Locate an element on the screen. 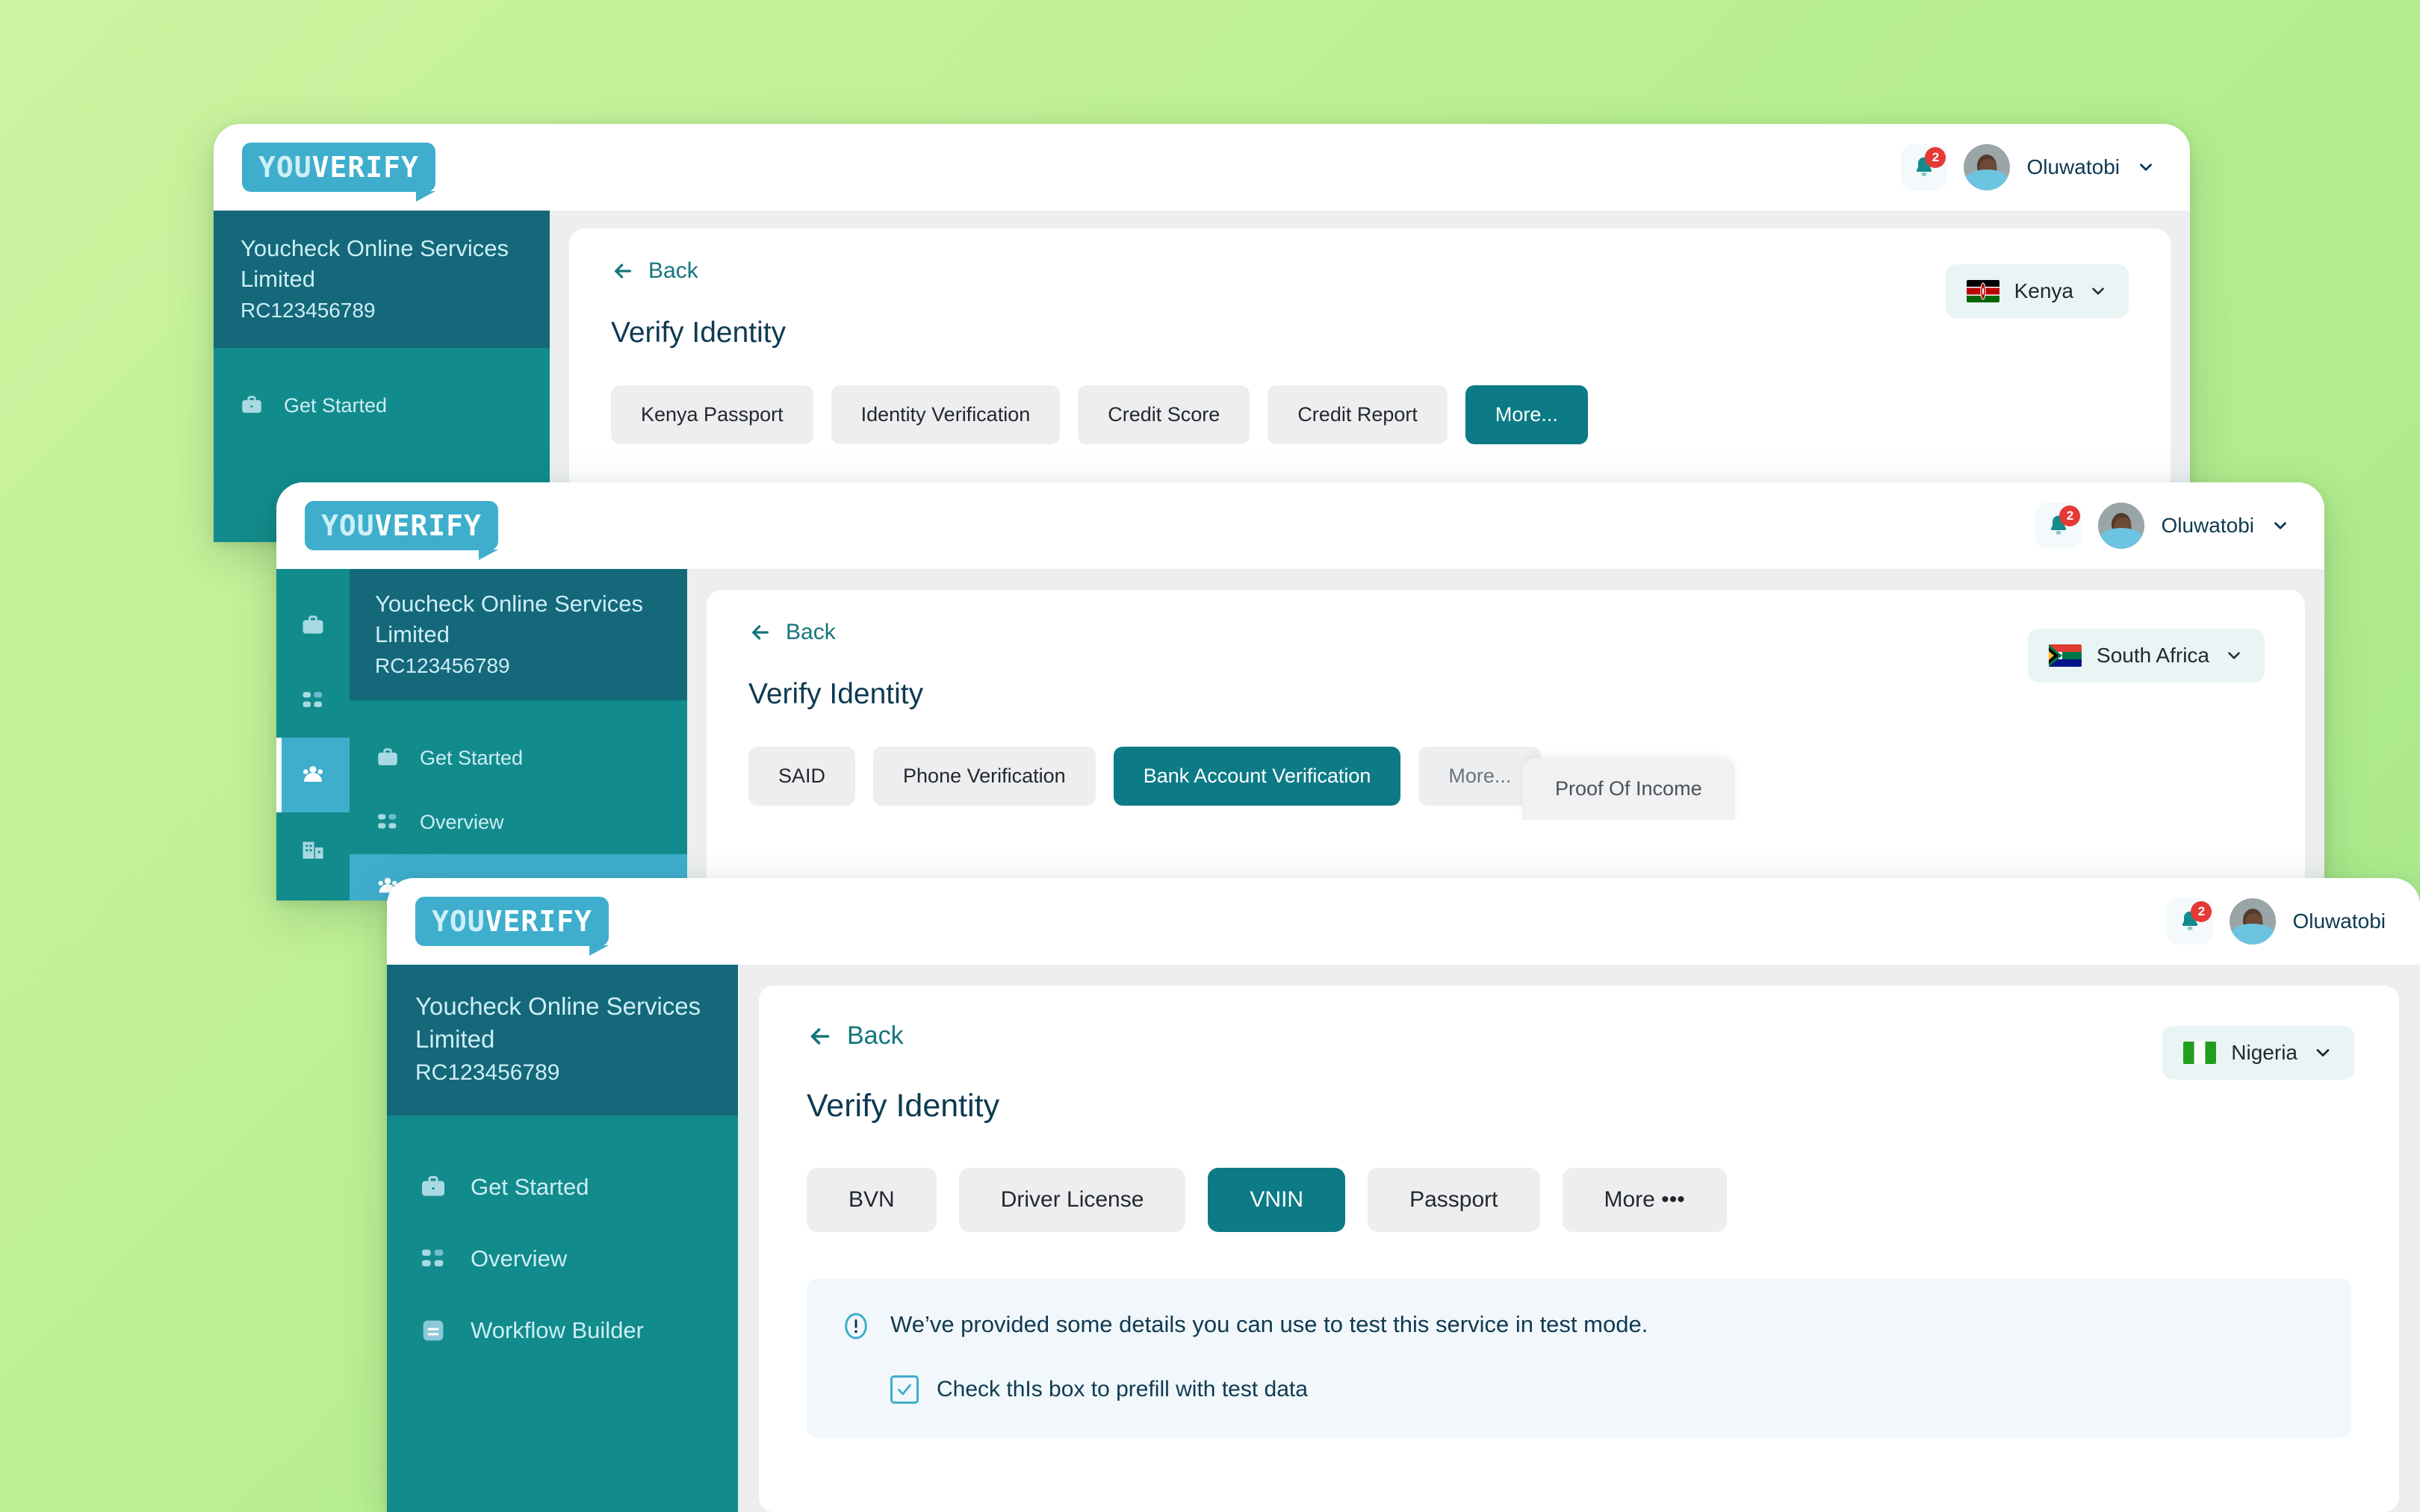  customers-icon is located at coordinates (312, 774).